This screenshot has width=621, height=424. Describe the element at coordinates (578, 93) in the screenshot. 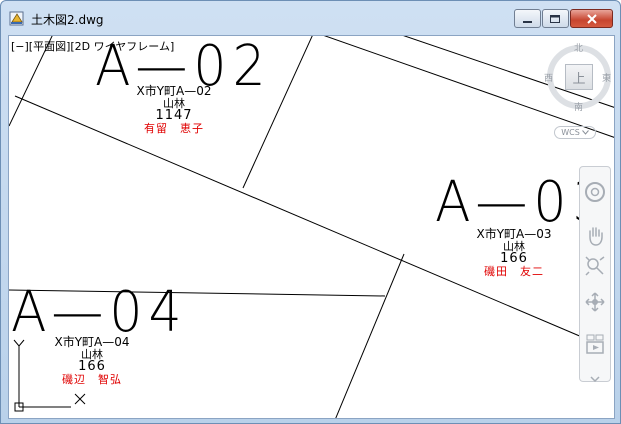

I see `viewcube: 北 南 東 西 上 WCS` at that location.